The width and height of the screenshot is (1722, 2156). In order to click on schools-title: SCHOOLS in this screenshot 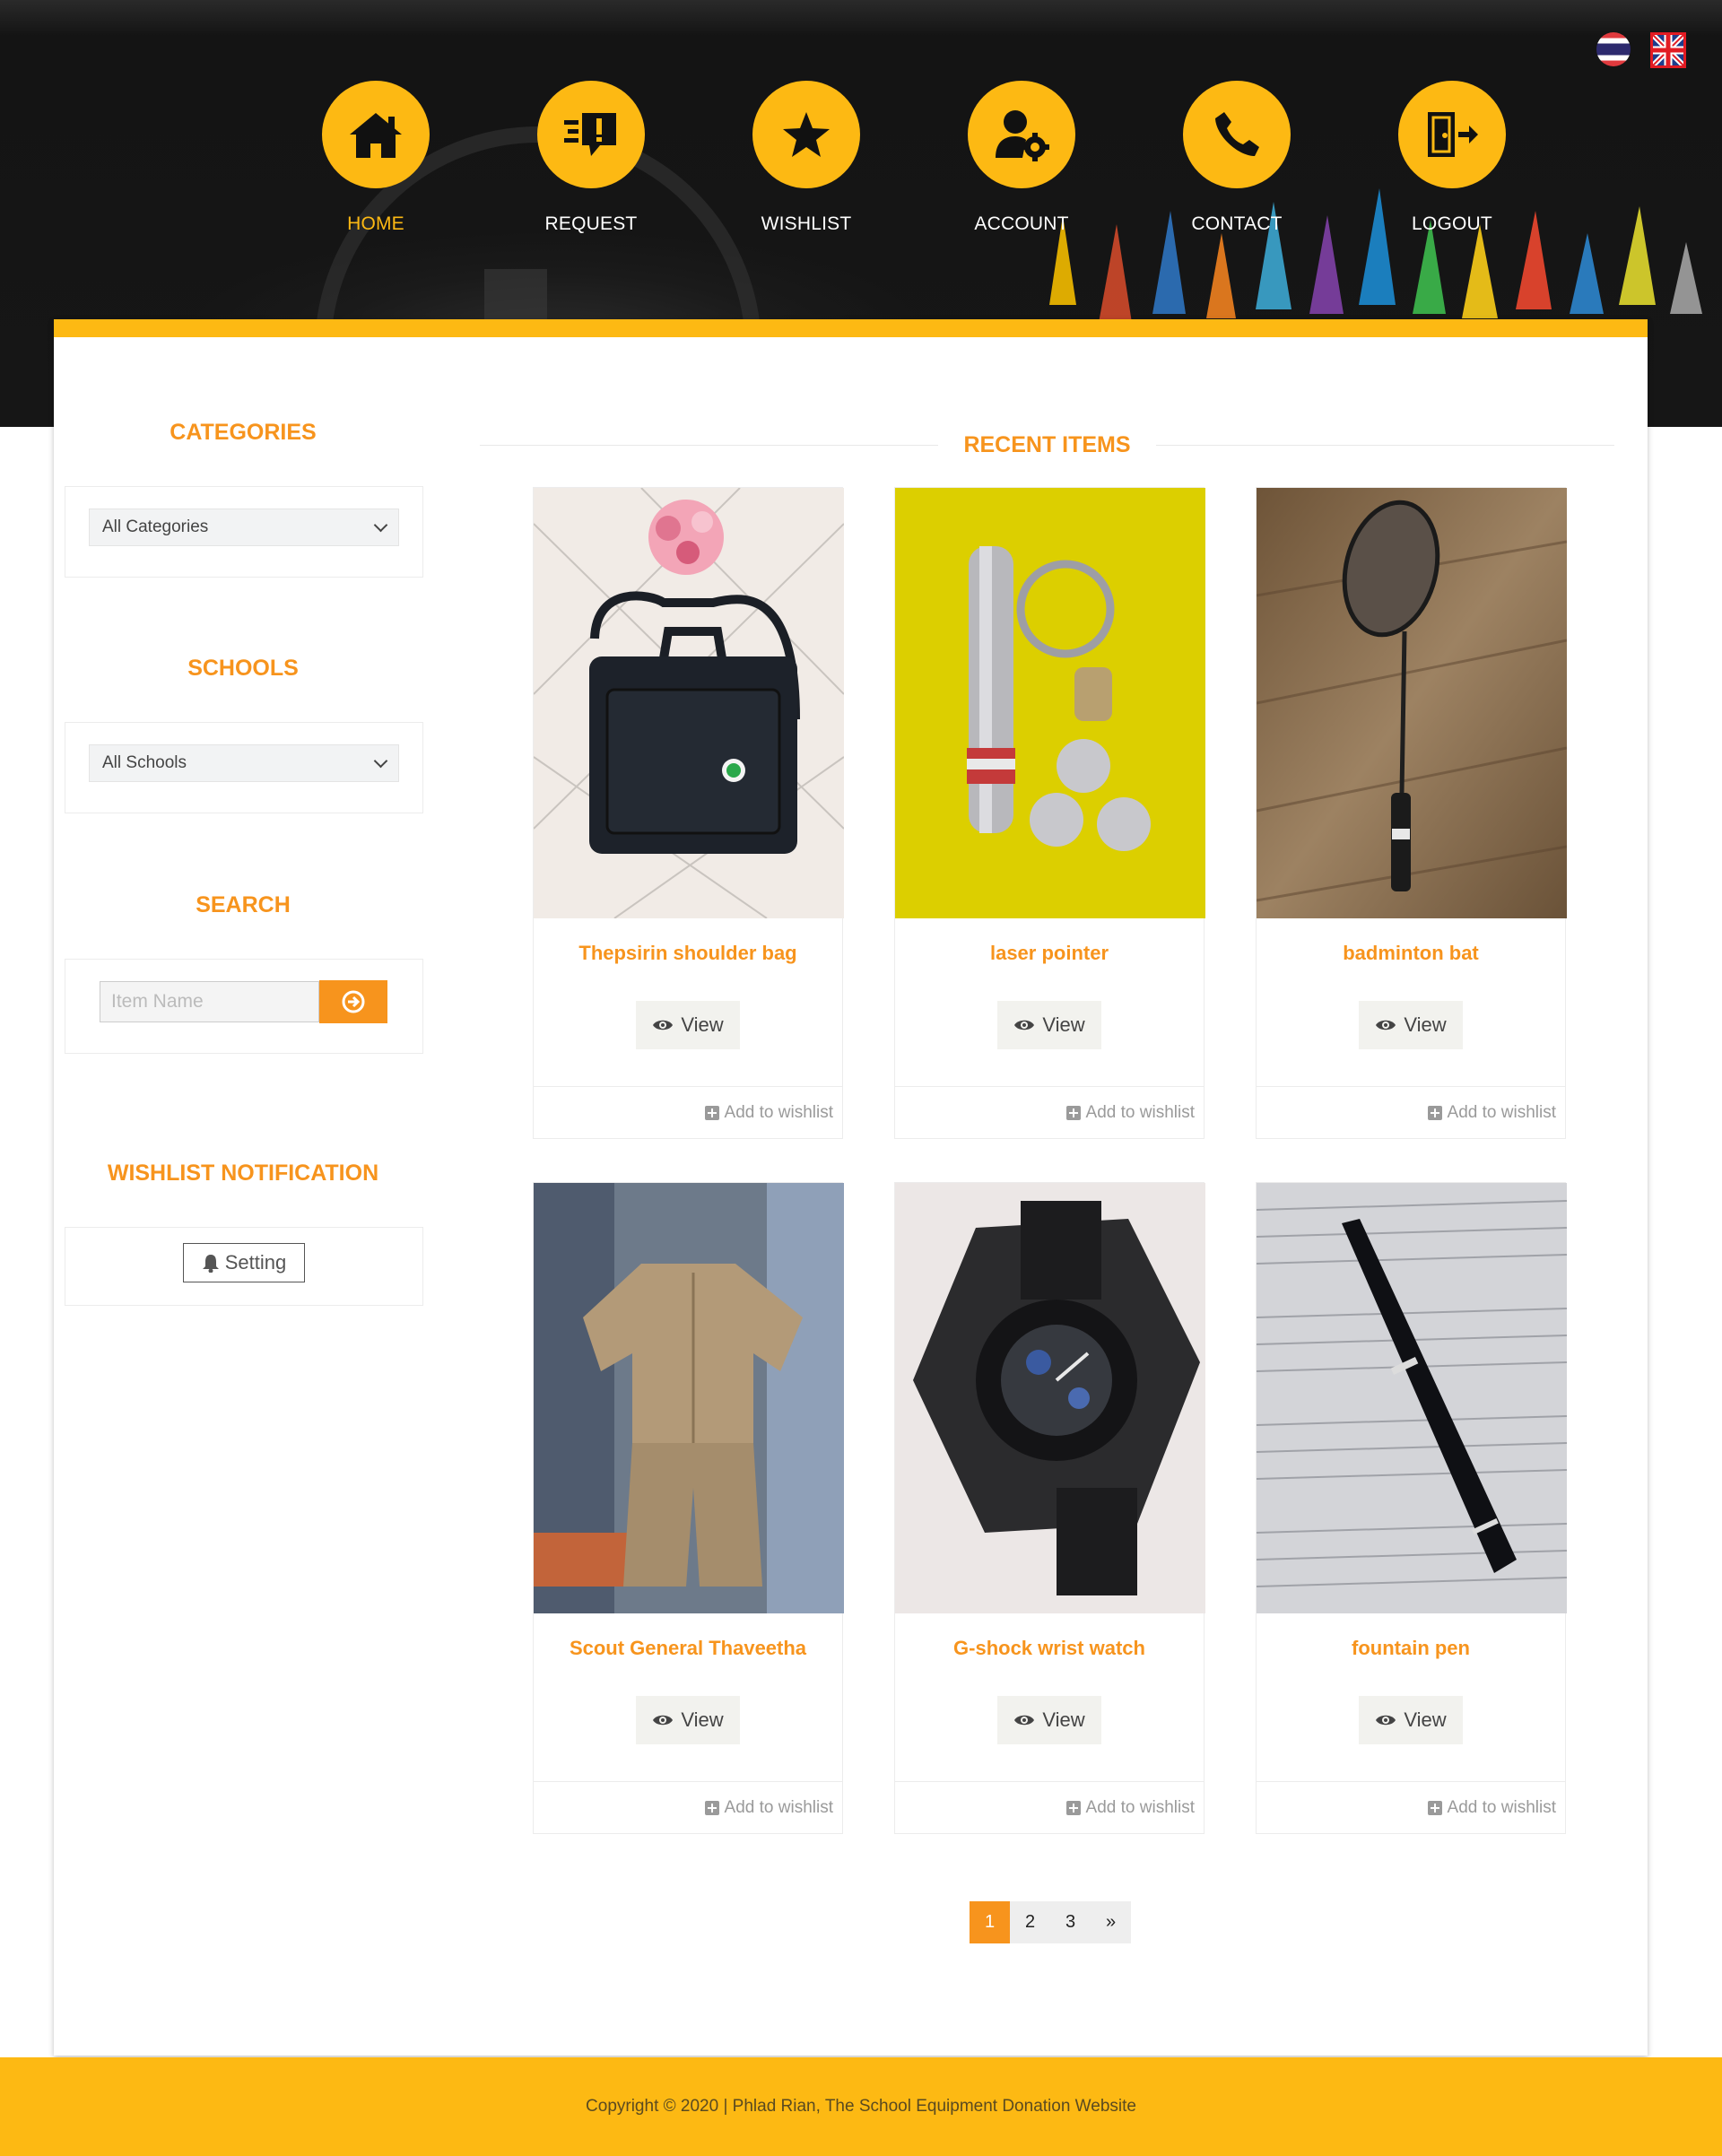, I will do `click(243, 668)`.